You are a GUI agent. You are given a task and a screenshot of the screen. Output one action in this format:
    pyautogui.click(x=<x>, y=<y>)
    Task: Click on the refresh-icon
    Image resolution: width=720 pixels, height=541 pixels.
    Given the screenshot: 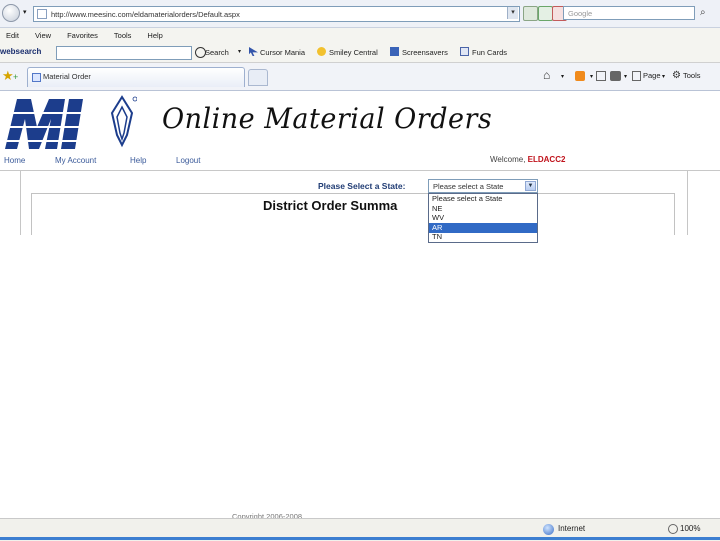 What is the action you would take?
    pyautogui.click(x=545, y=13)
    